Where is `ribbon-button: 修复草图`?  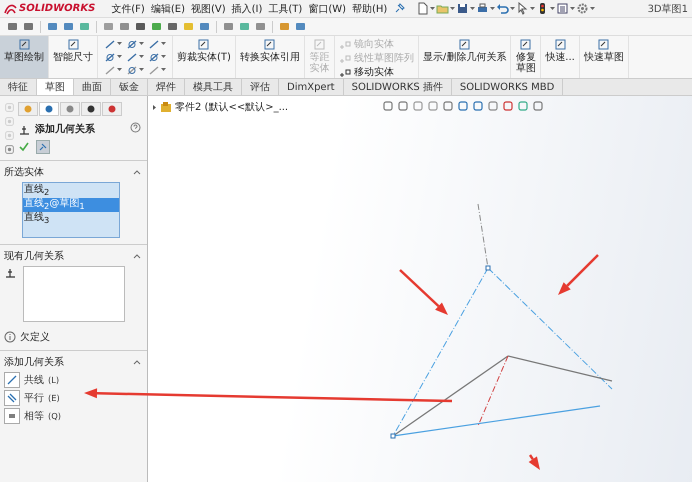 ribbon-button: 修复草图 is located at coordinates (526, 57).